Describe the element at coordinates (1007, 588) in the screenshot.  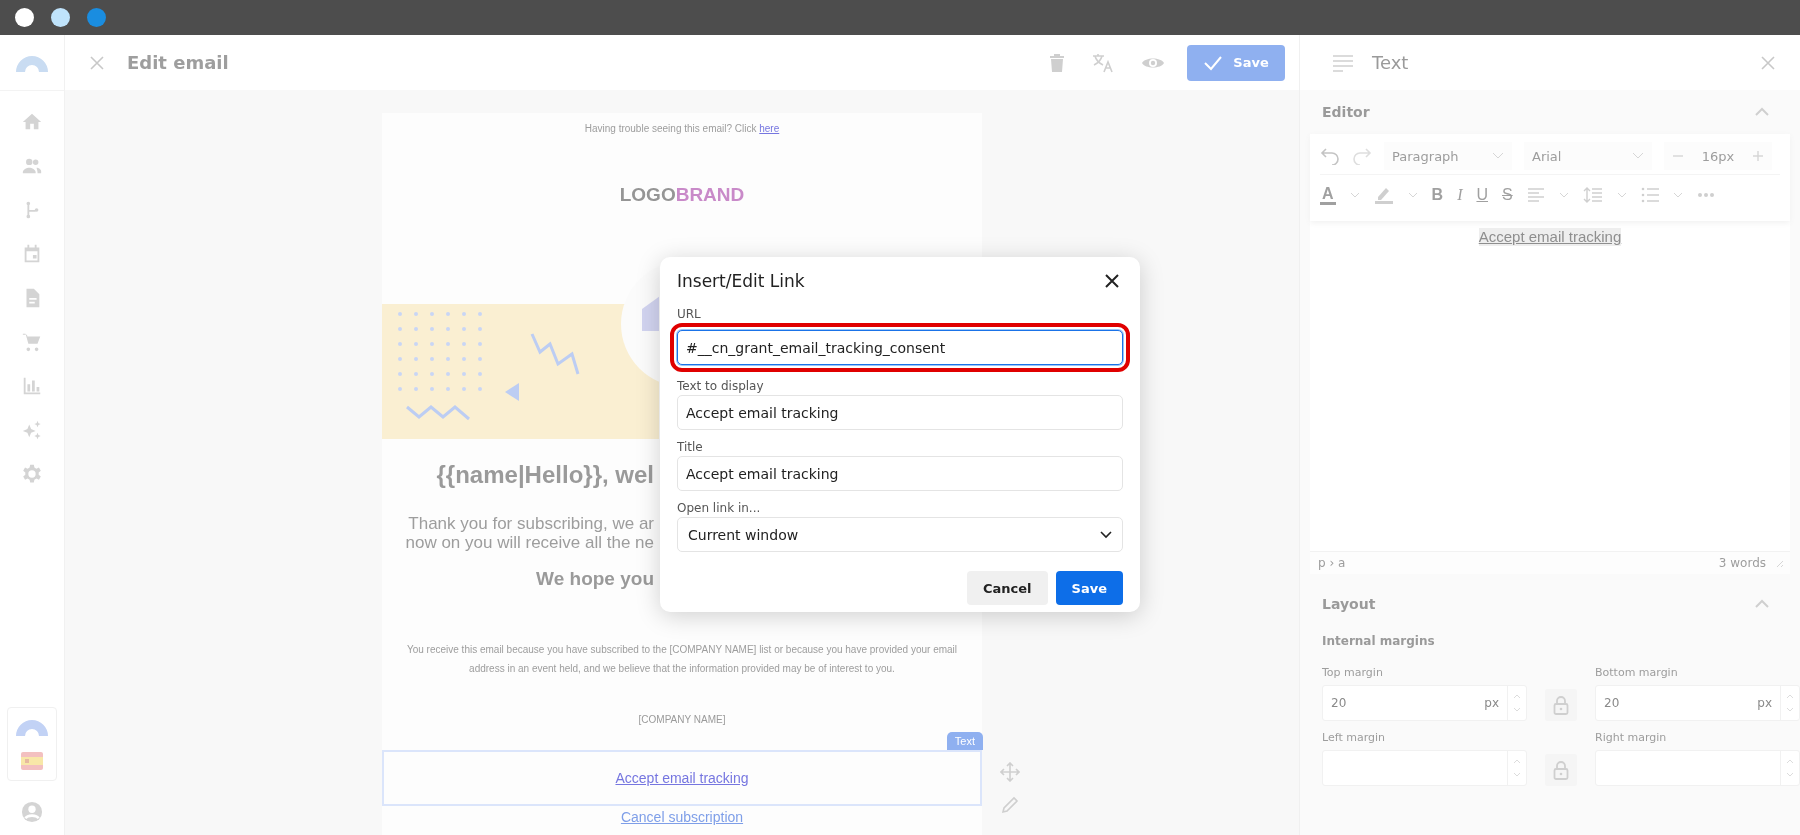
I see `cancel-button: Cancel` at that location.